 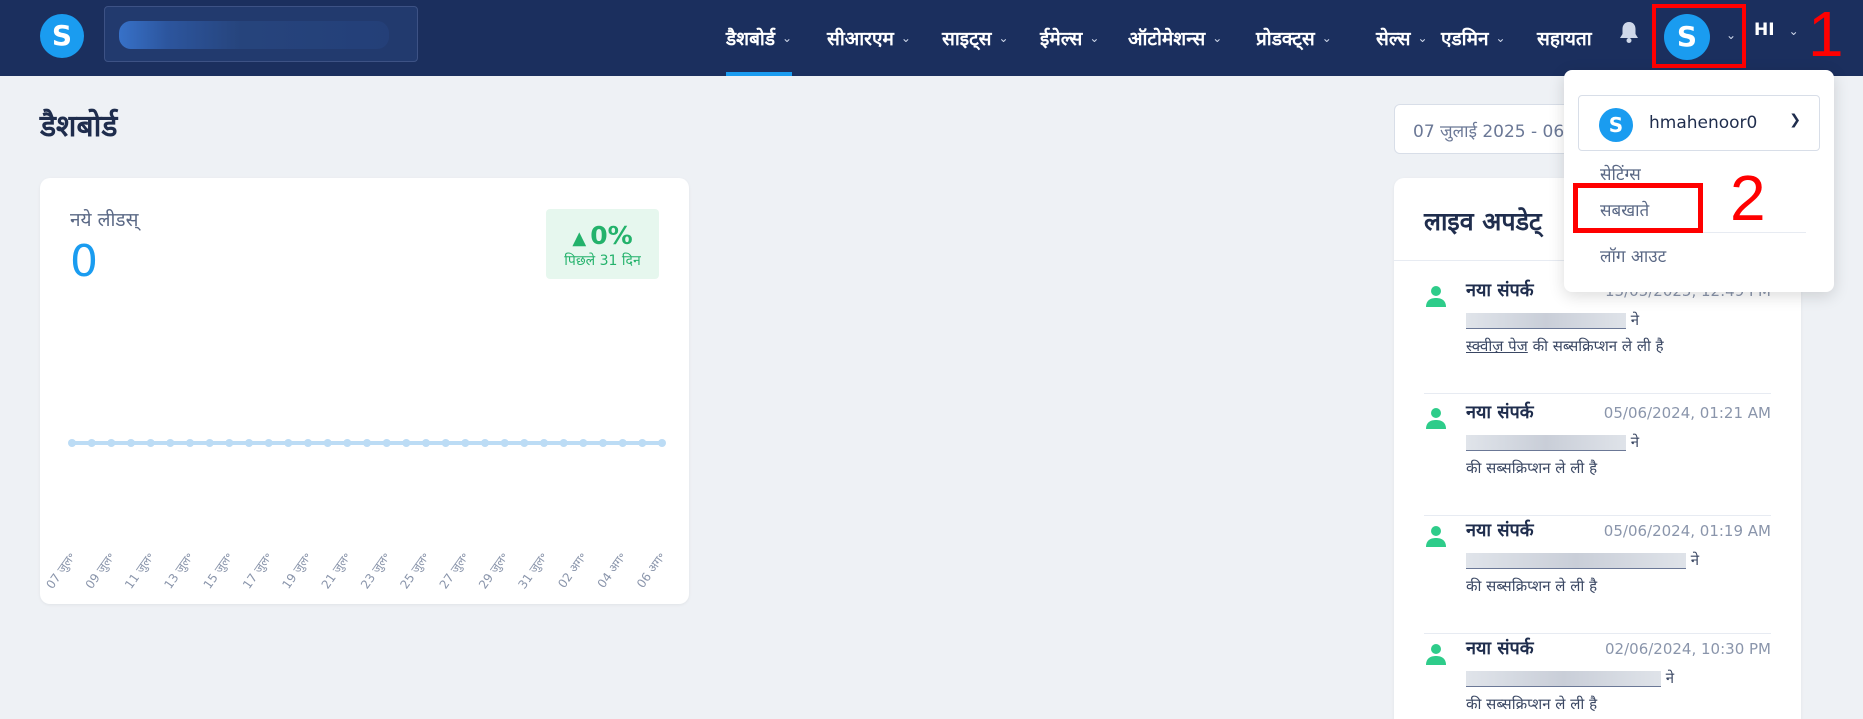 What do you see at coordinates (1764, 30) in the screenshot?
I see `language-label: HI` at bounding box center [1764, 30].